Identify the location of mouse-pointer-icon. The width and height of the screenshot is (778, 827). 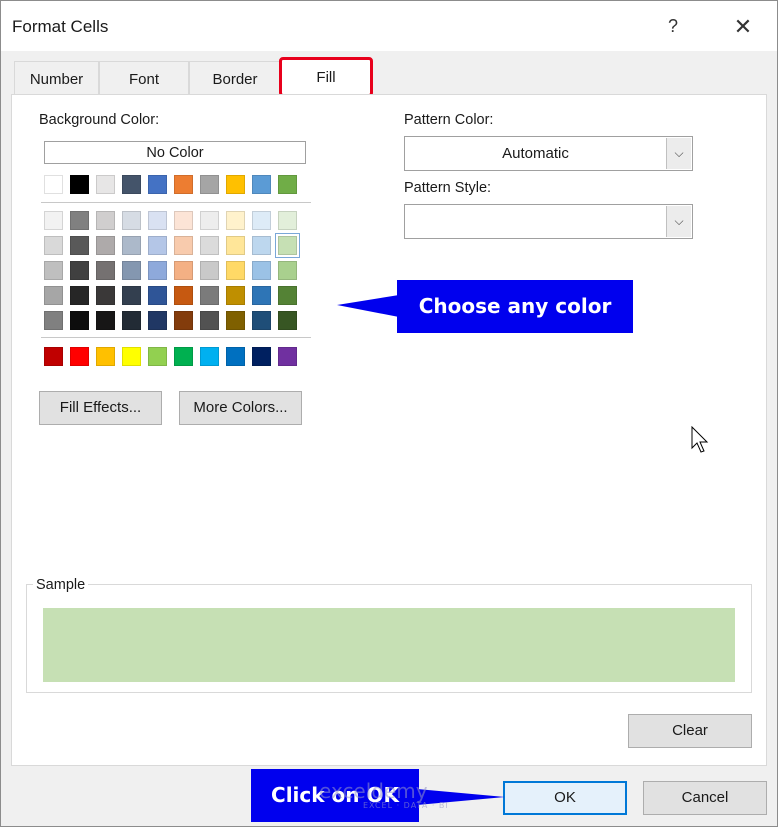
(700, 439).